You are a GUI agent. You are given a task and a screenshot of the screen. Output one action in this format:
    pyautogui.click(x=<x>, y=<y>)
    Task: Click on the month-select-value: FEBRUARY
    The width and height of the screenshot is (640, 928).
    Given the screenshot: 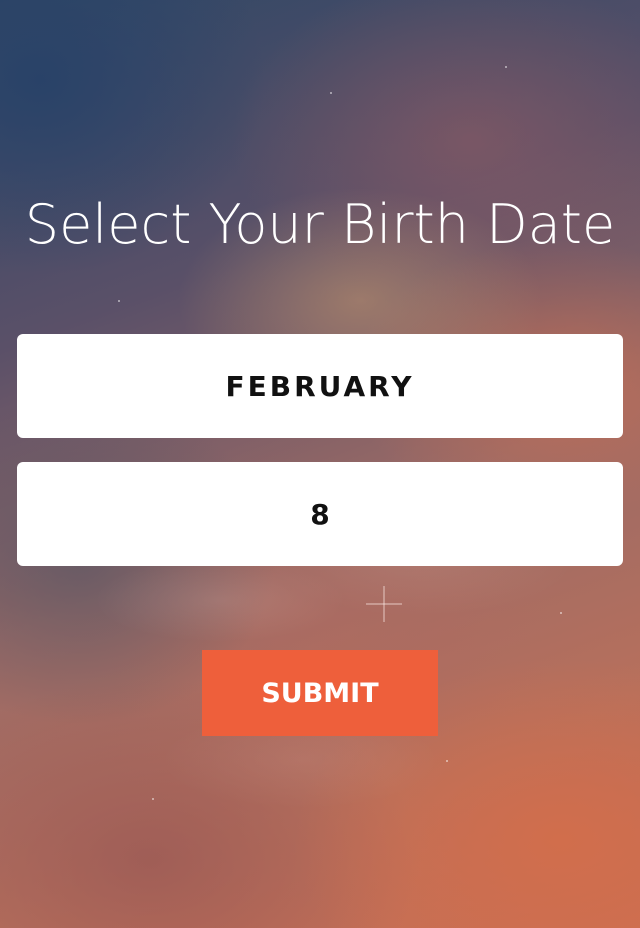 What is the action you would take?
    pyautogui.click(x=320, y=386)
    